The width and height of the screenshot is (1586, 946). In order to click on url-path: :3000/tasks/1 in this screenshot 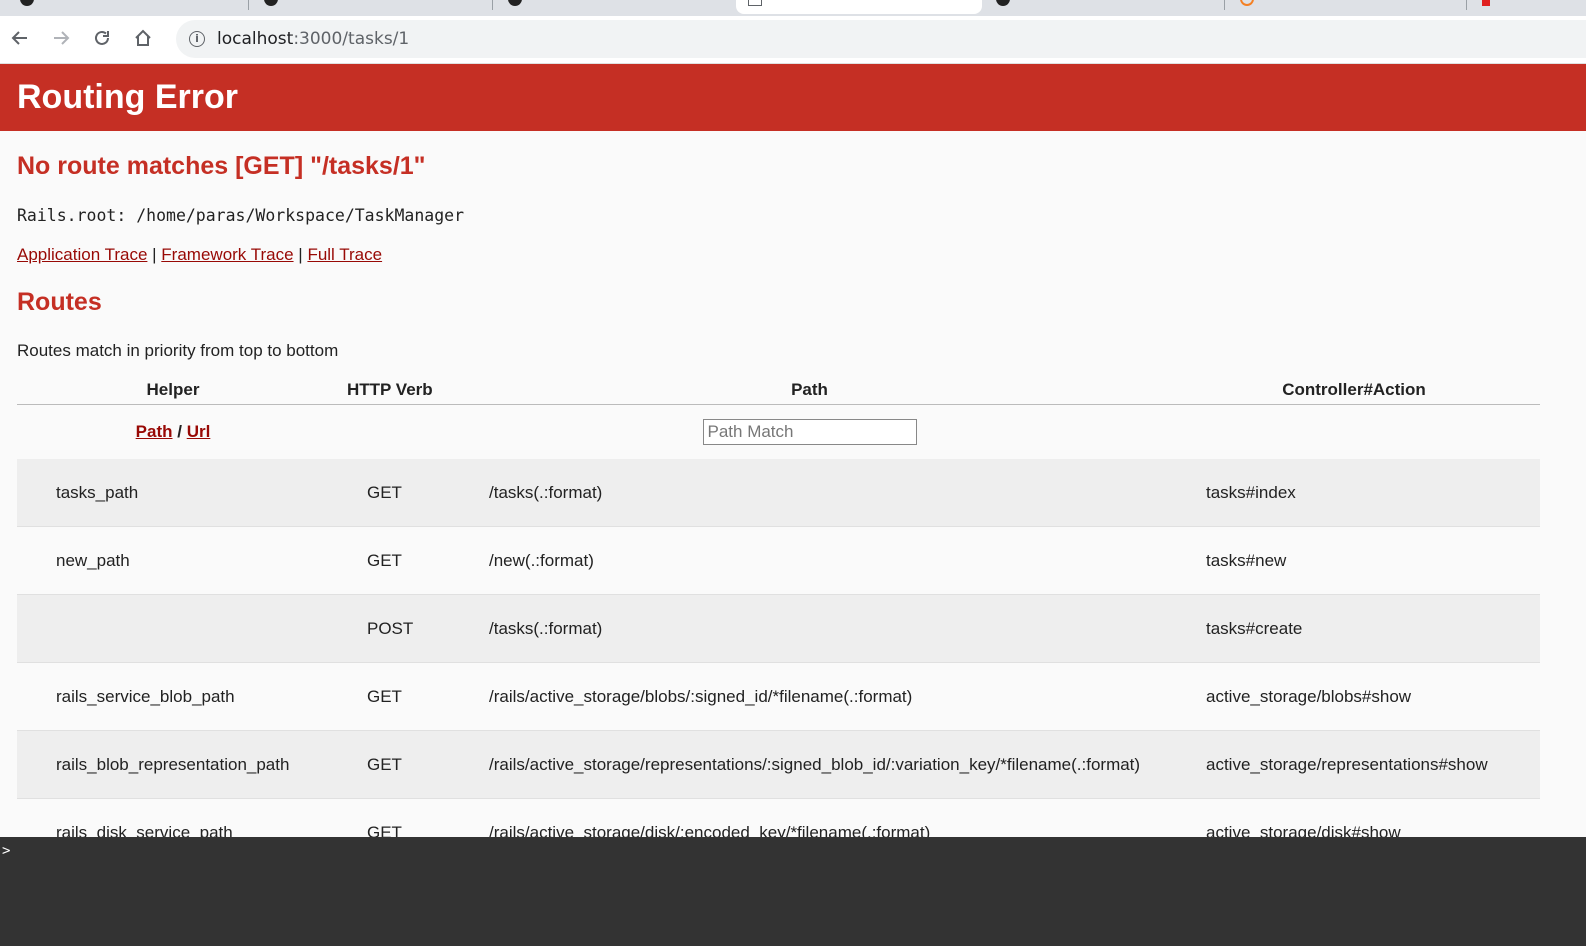, I will do `click(351, 39)`.